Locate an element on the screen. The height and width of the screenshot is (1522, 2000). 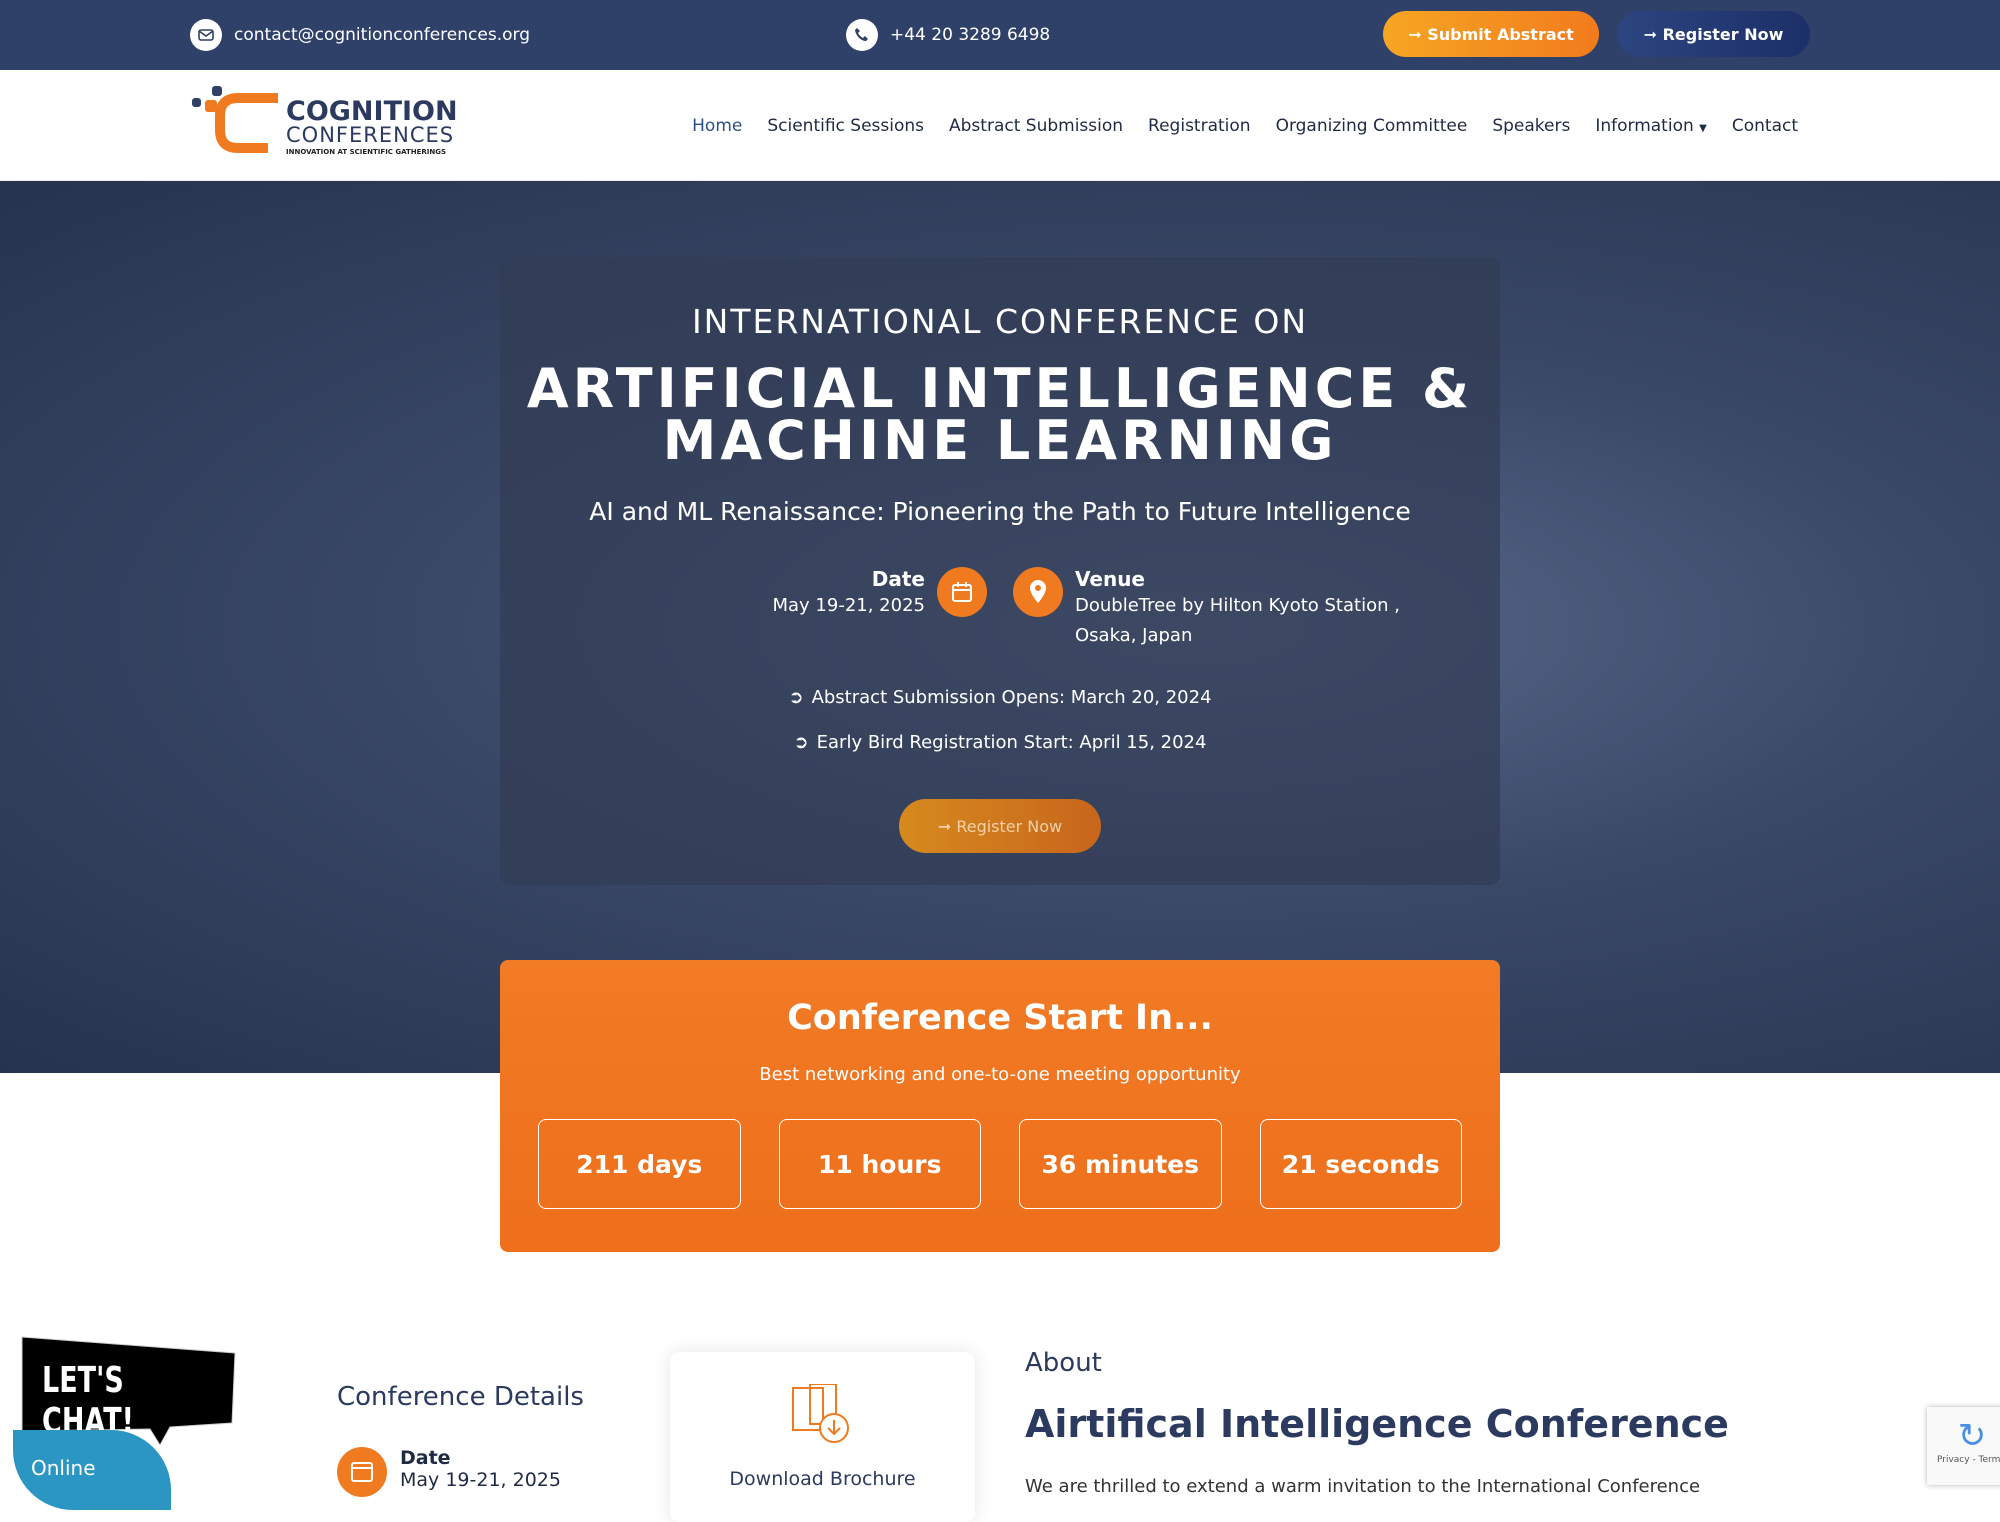
nav-abstract-submission: Abstract Submission is located at coordinates (1036, 126).